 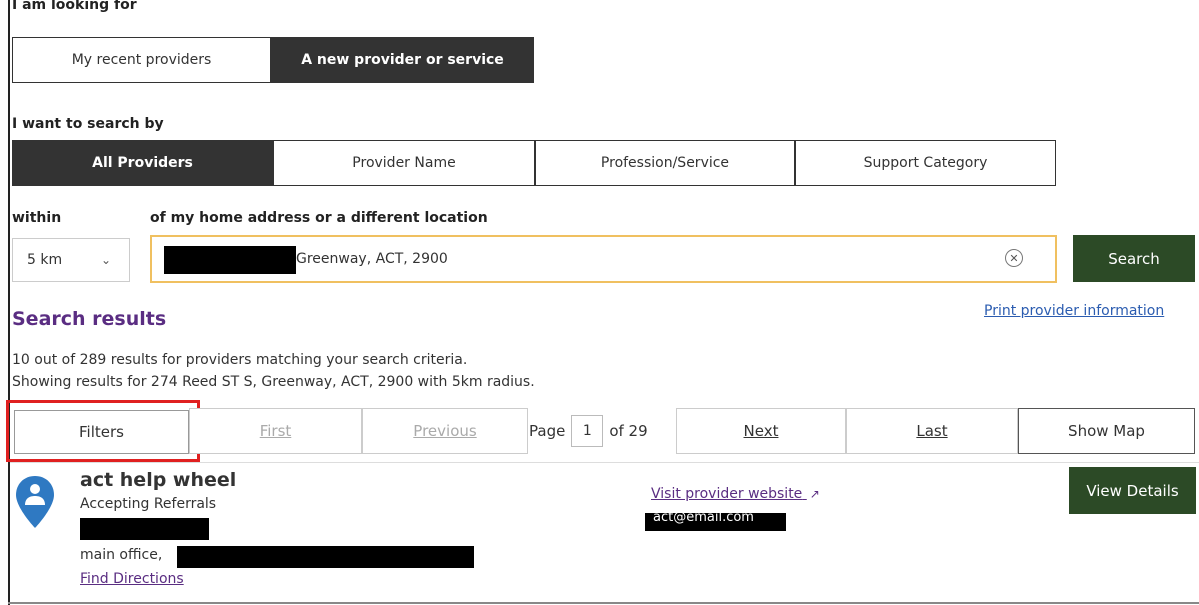 I want to click on redacted-street, so click(x=230, y=260).